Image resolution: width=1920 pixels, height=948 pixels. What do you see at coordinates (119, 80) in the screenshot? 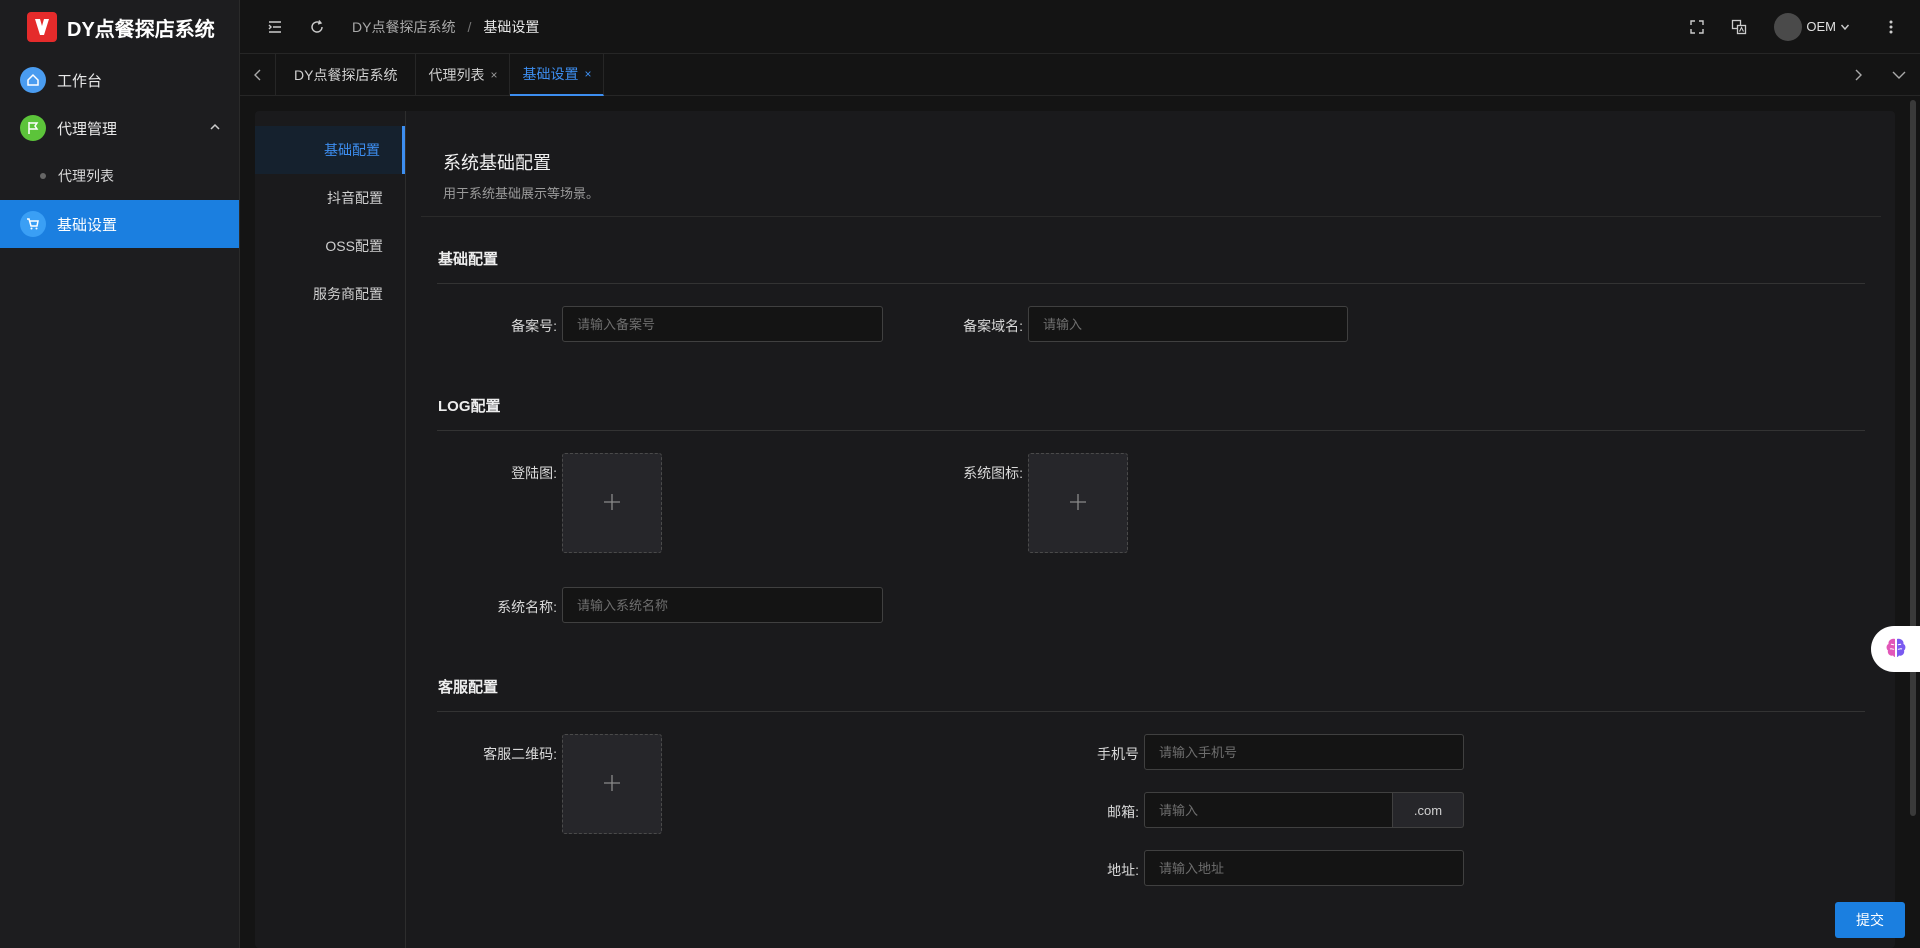
I see `sidebar-item-workbench: 工作台` at bounding box center [119, 80].